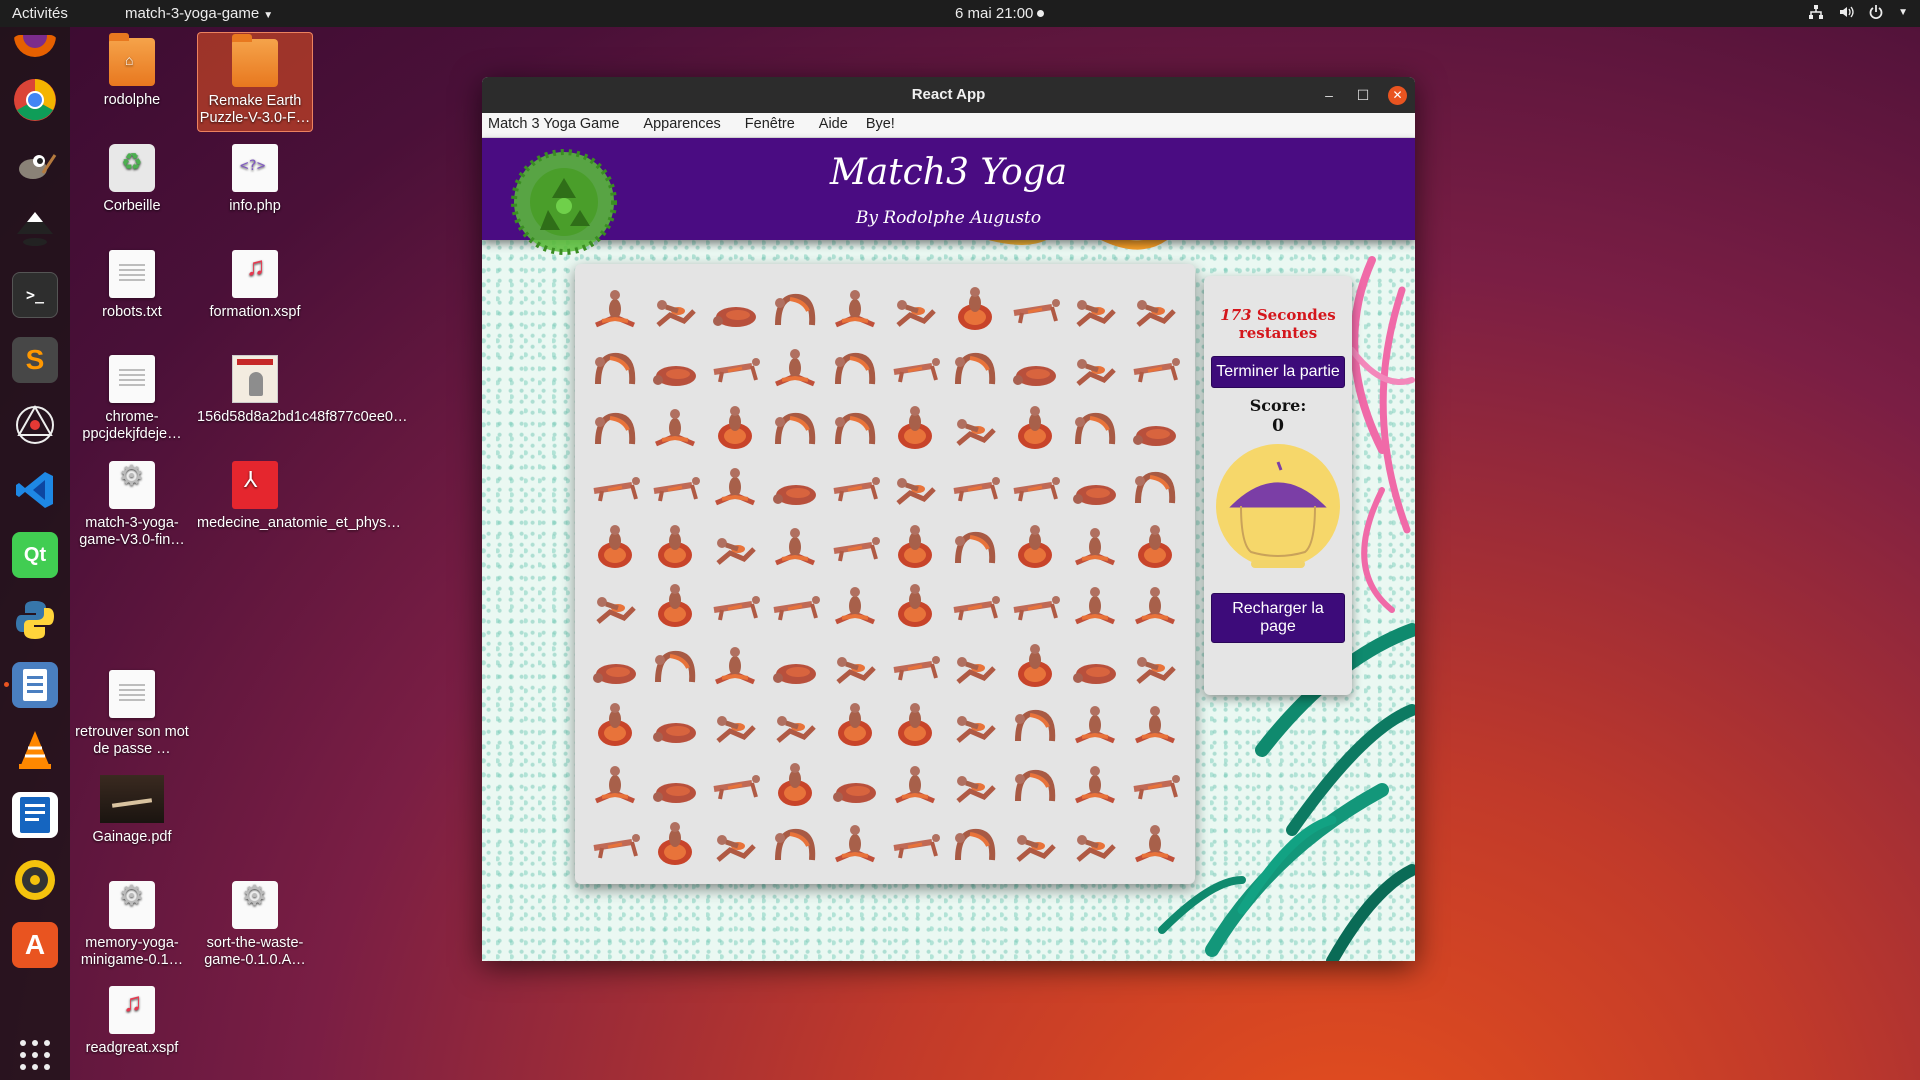 This screenshot has height=1080, width=1920. Describe the element at coordinates (1329, 95) in the screenshot. I see `minimize-icon: –` at that location.